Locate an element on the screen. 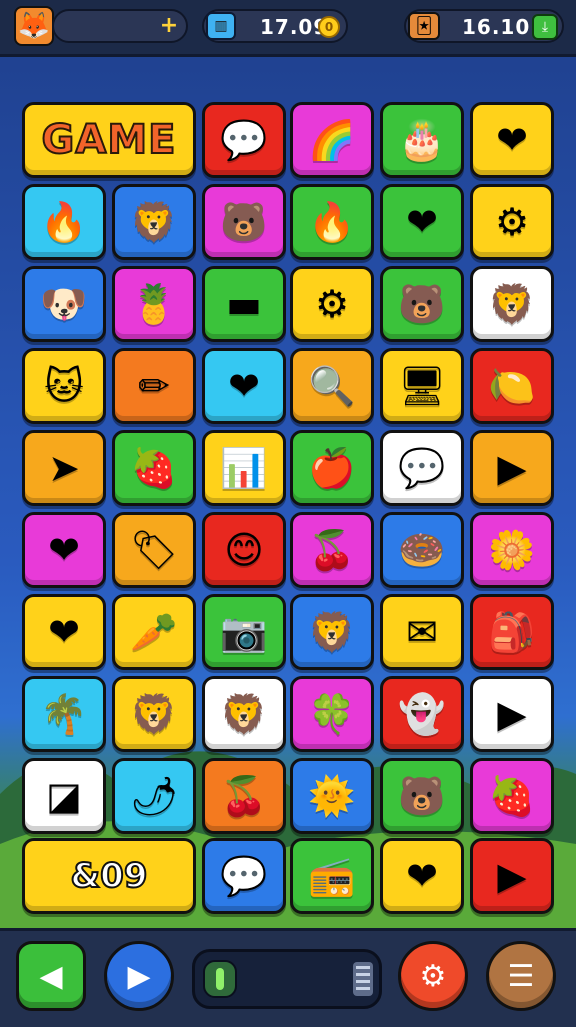 This screenshot has height=1027, width=576. gear-search-icon: ⚙ is located at coordinates (433, 976).